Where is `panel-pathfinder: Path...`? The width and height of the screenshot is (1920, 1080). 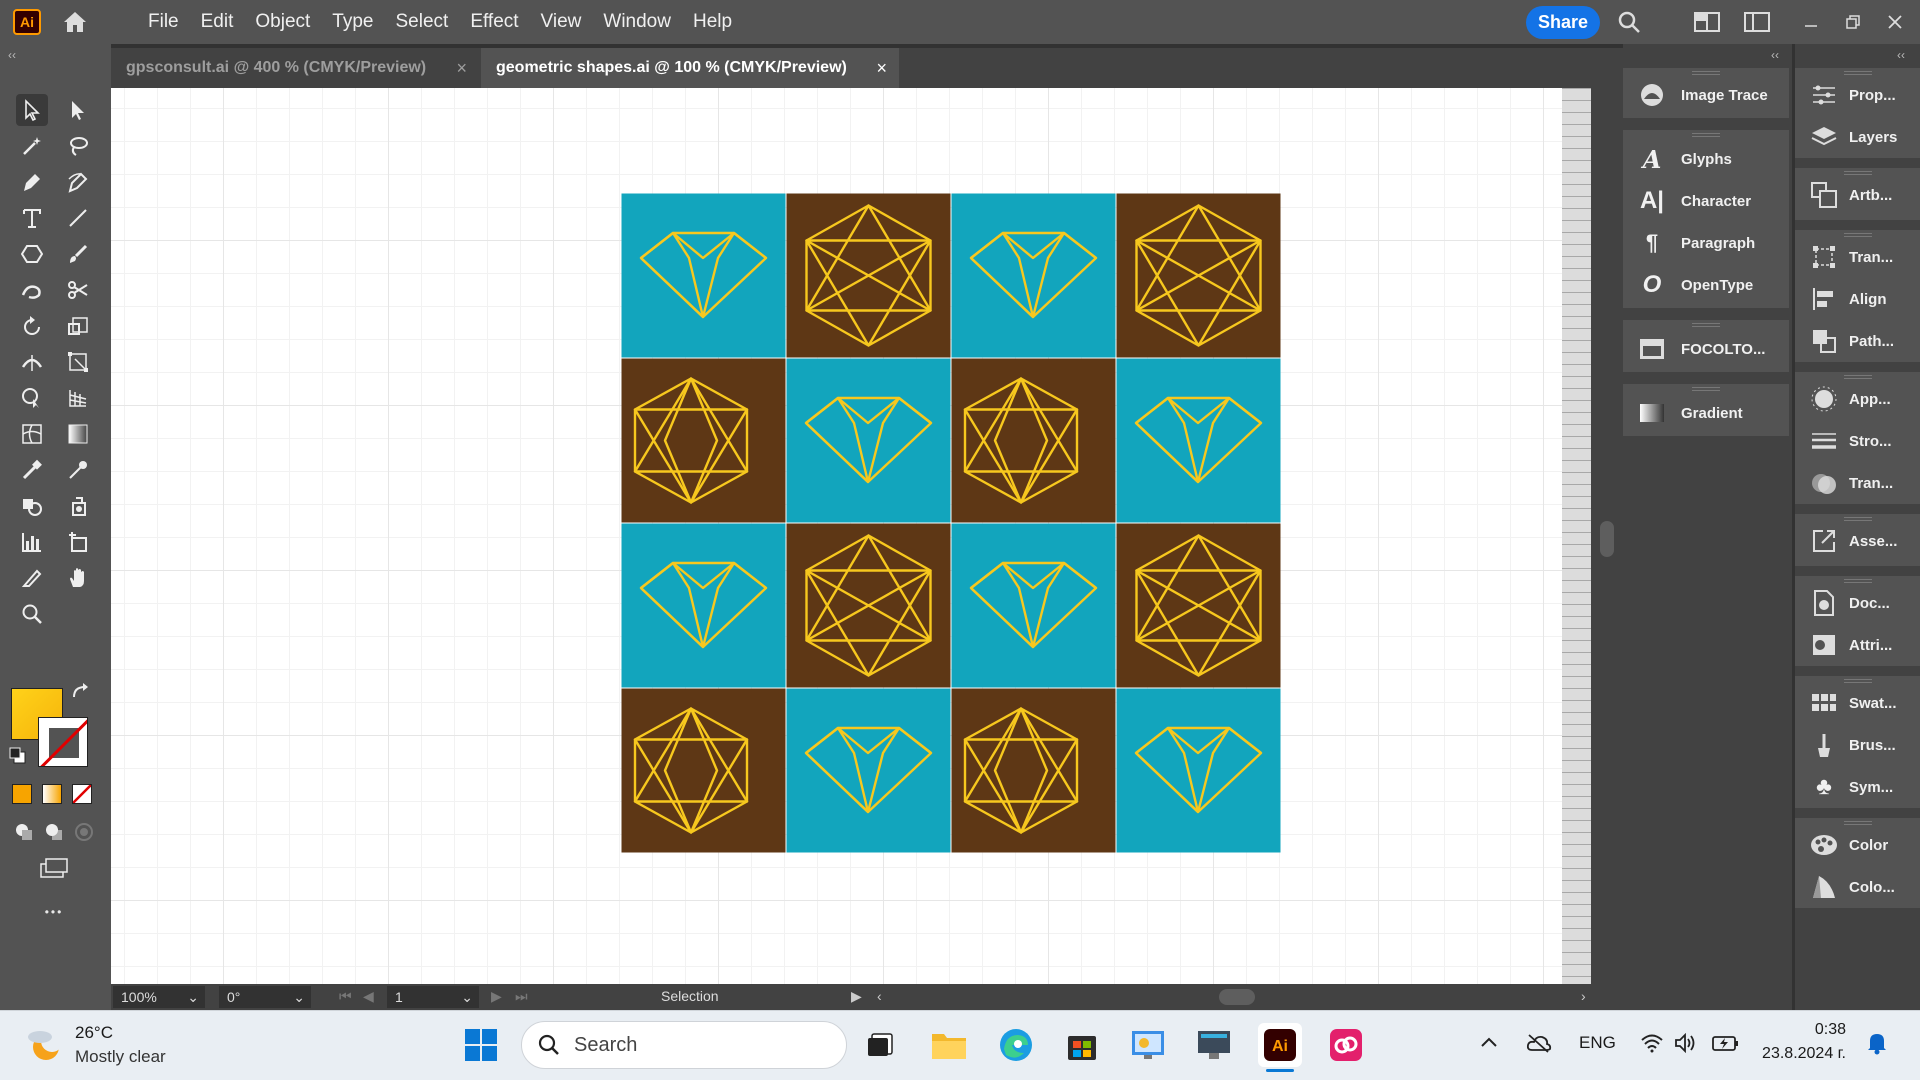
panel-pathfinder: Path... is located at coordinates (1851, 341).